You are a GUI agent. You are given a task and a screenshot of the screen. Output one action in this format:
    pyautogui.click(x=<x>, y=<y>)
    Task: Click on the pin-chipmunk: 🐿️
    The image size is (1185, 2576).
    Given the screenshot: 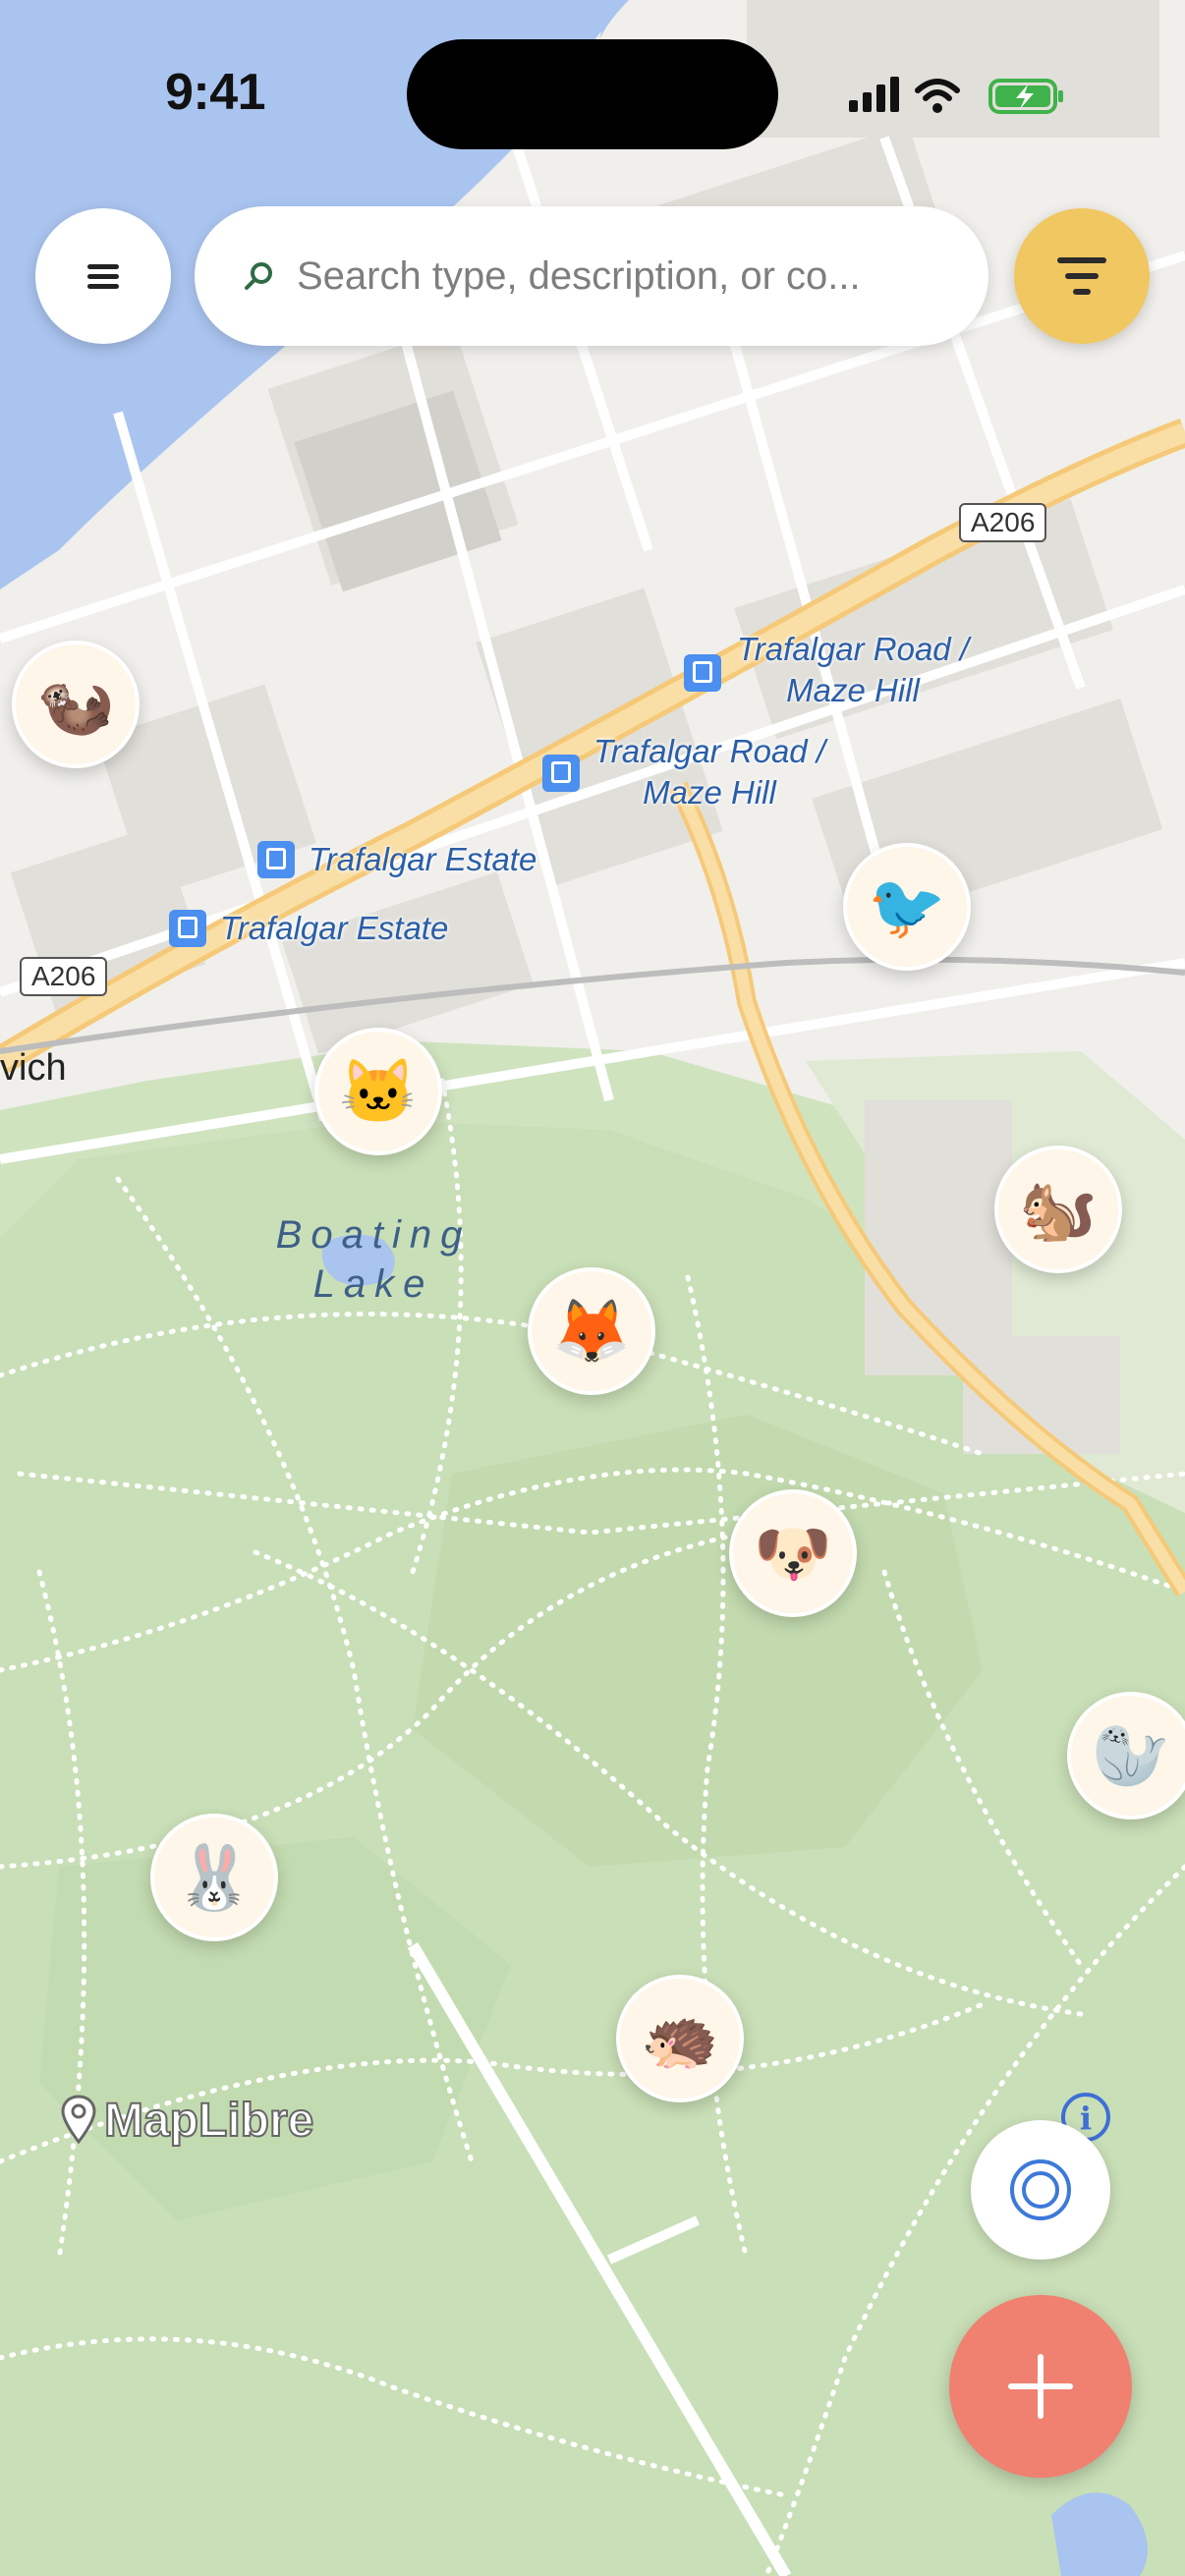 What is the action you would take?
    pyautogui.click(x=1058, y=1209)
    